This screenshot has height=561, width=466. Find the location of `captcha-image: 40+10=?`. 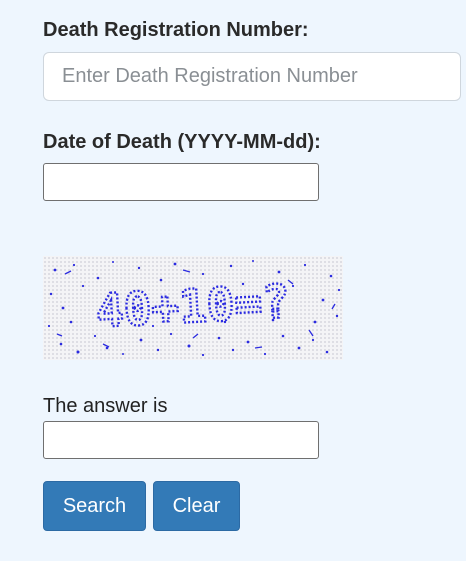

captcha-image: 40+10=? is located at coordinates (193, 308).